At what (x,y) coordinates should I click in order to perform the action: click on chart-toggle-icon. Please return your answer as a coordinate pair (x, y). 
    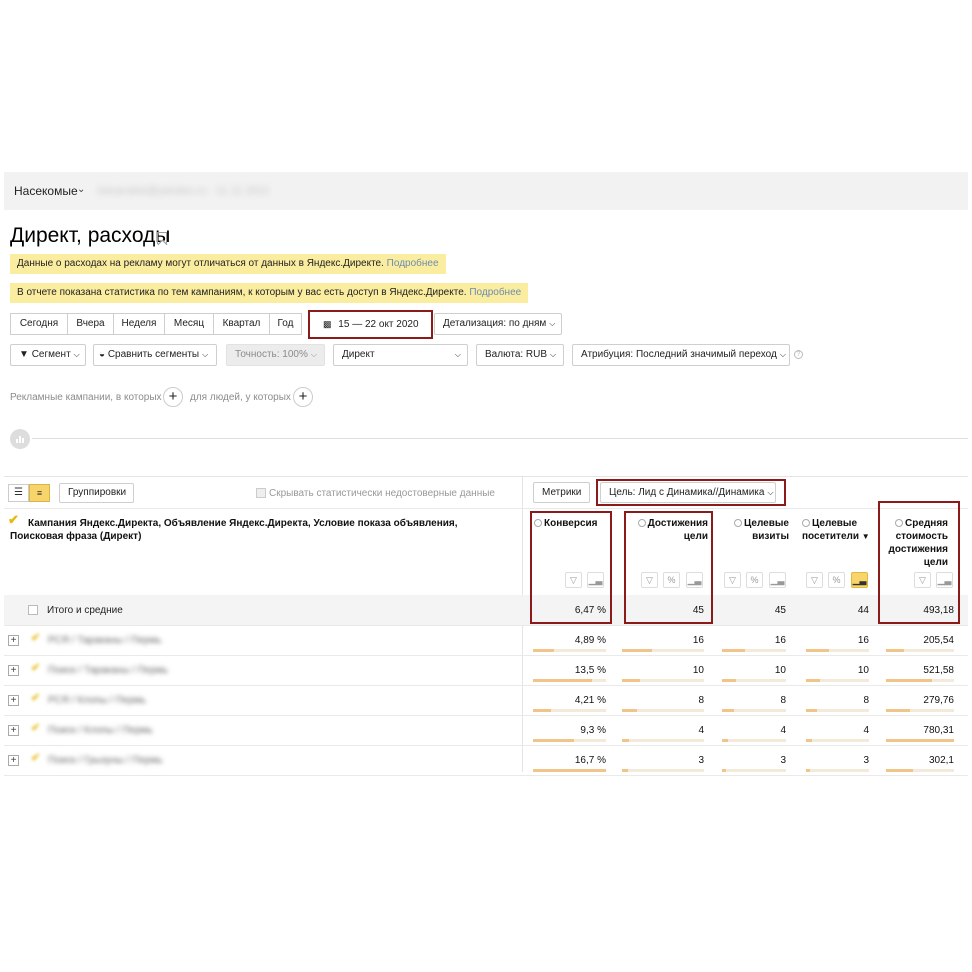
    Looking at the image, I should click on (20, 439).